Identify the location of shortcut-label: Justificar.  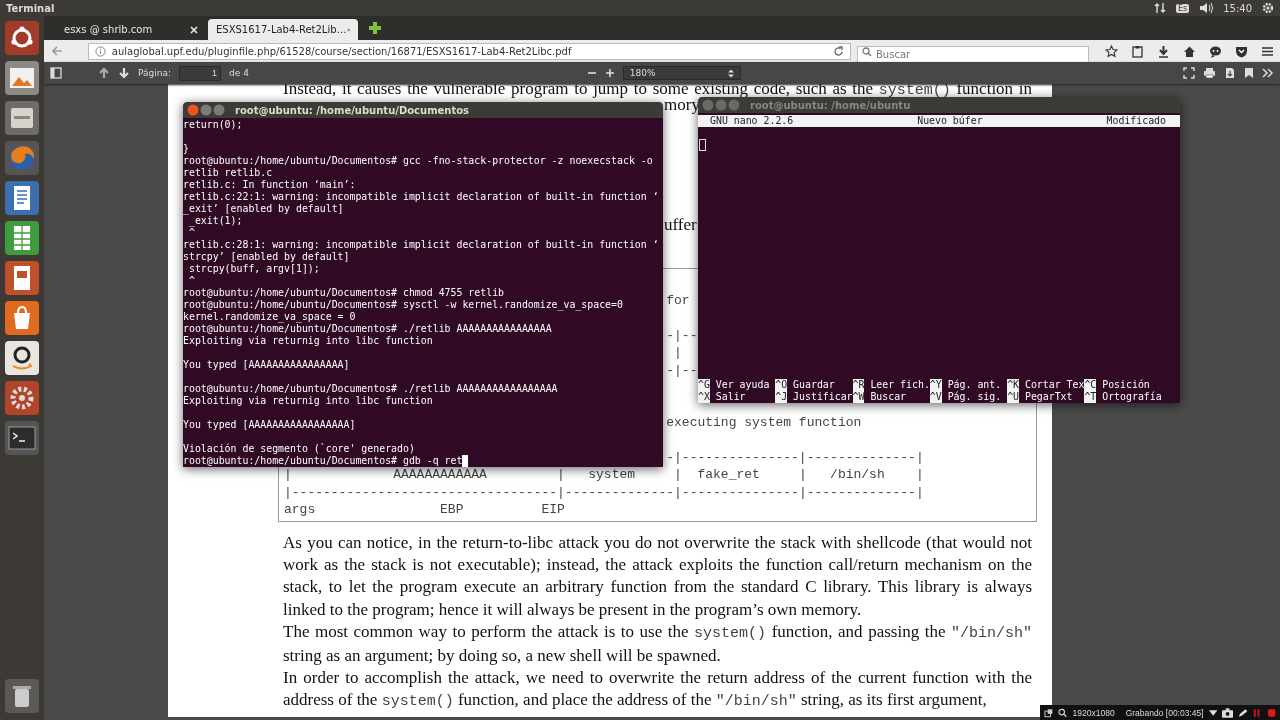
(823, 397).